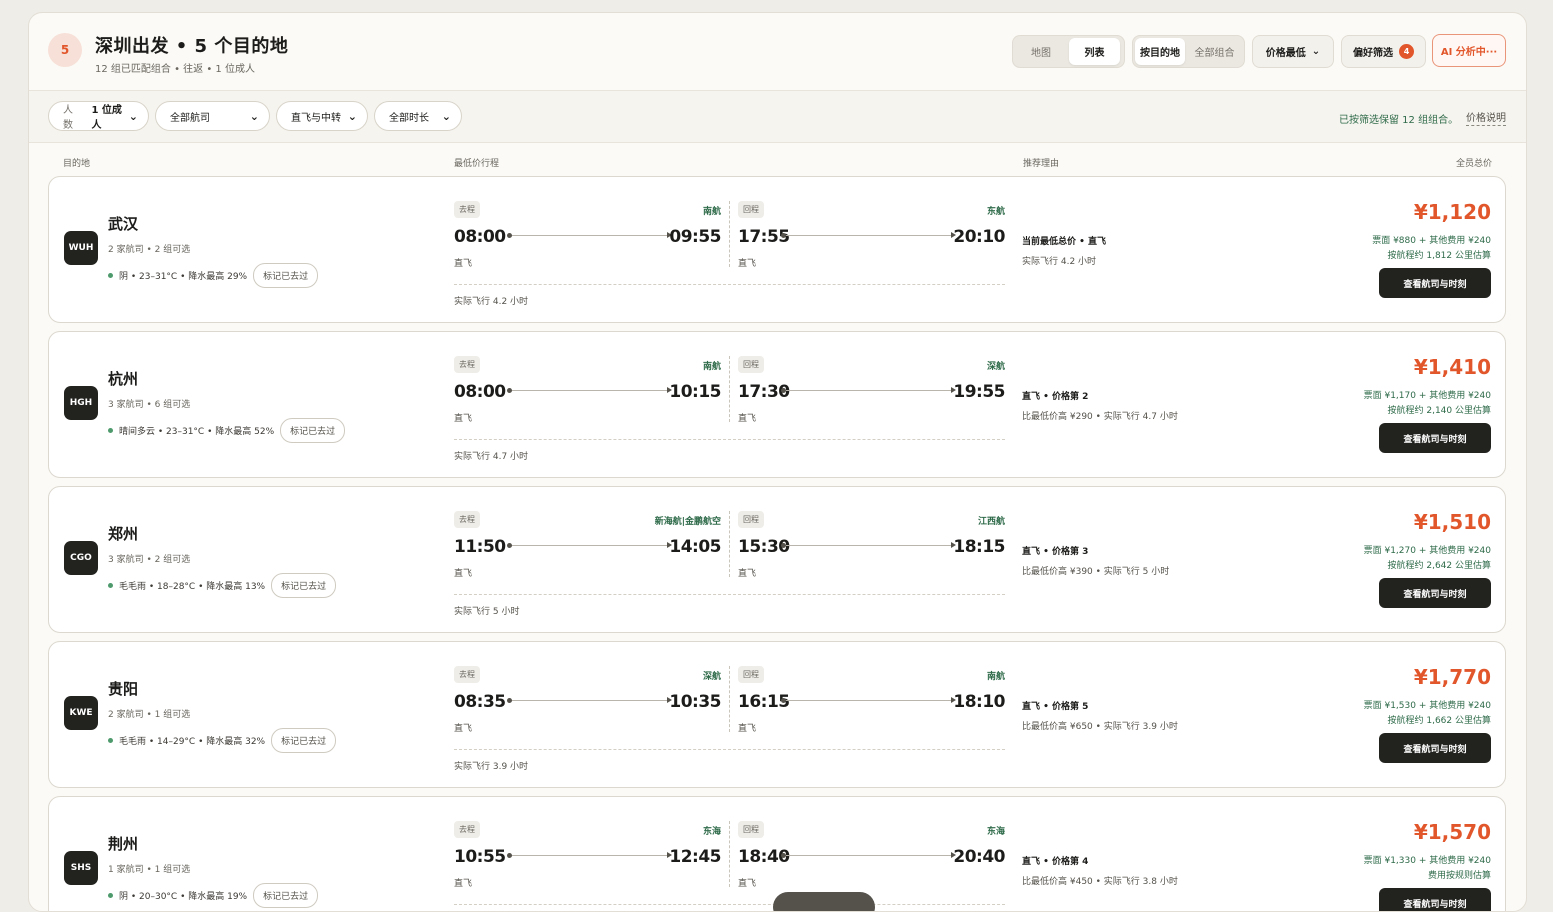 This screenshot has height=912, width=1553. Describe the element at coordinates (1064, 242) in the screenshot. I see `recommend-reason: 当前最低总价 • 直飞` at that location.